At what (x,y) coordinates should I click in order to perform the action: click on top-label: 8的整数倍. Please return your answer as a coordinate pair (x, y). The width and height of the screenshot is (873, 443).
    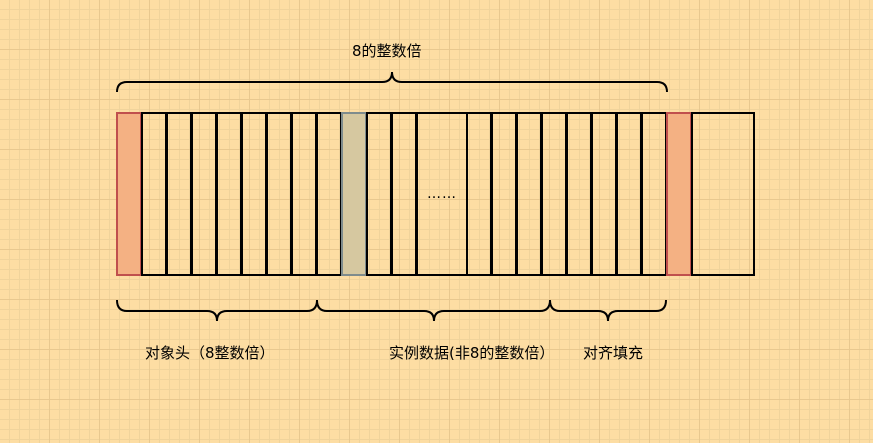
    Looking at the image, I should click on (387, 51).